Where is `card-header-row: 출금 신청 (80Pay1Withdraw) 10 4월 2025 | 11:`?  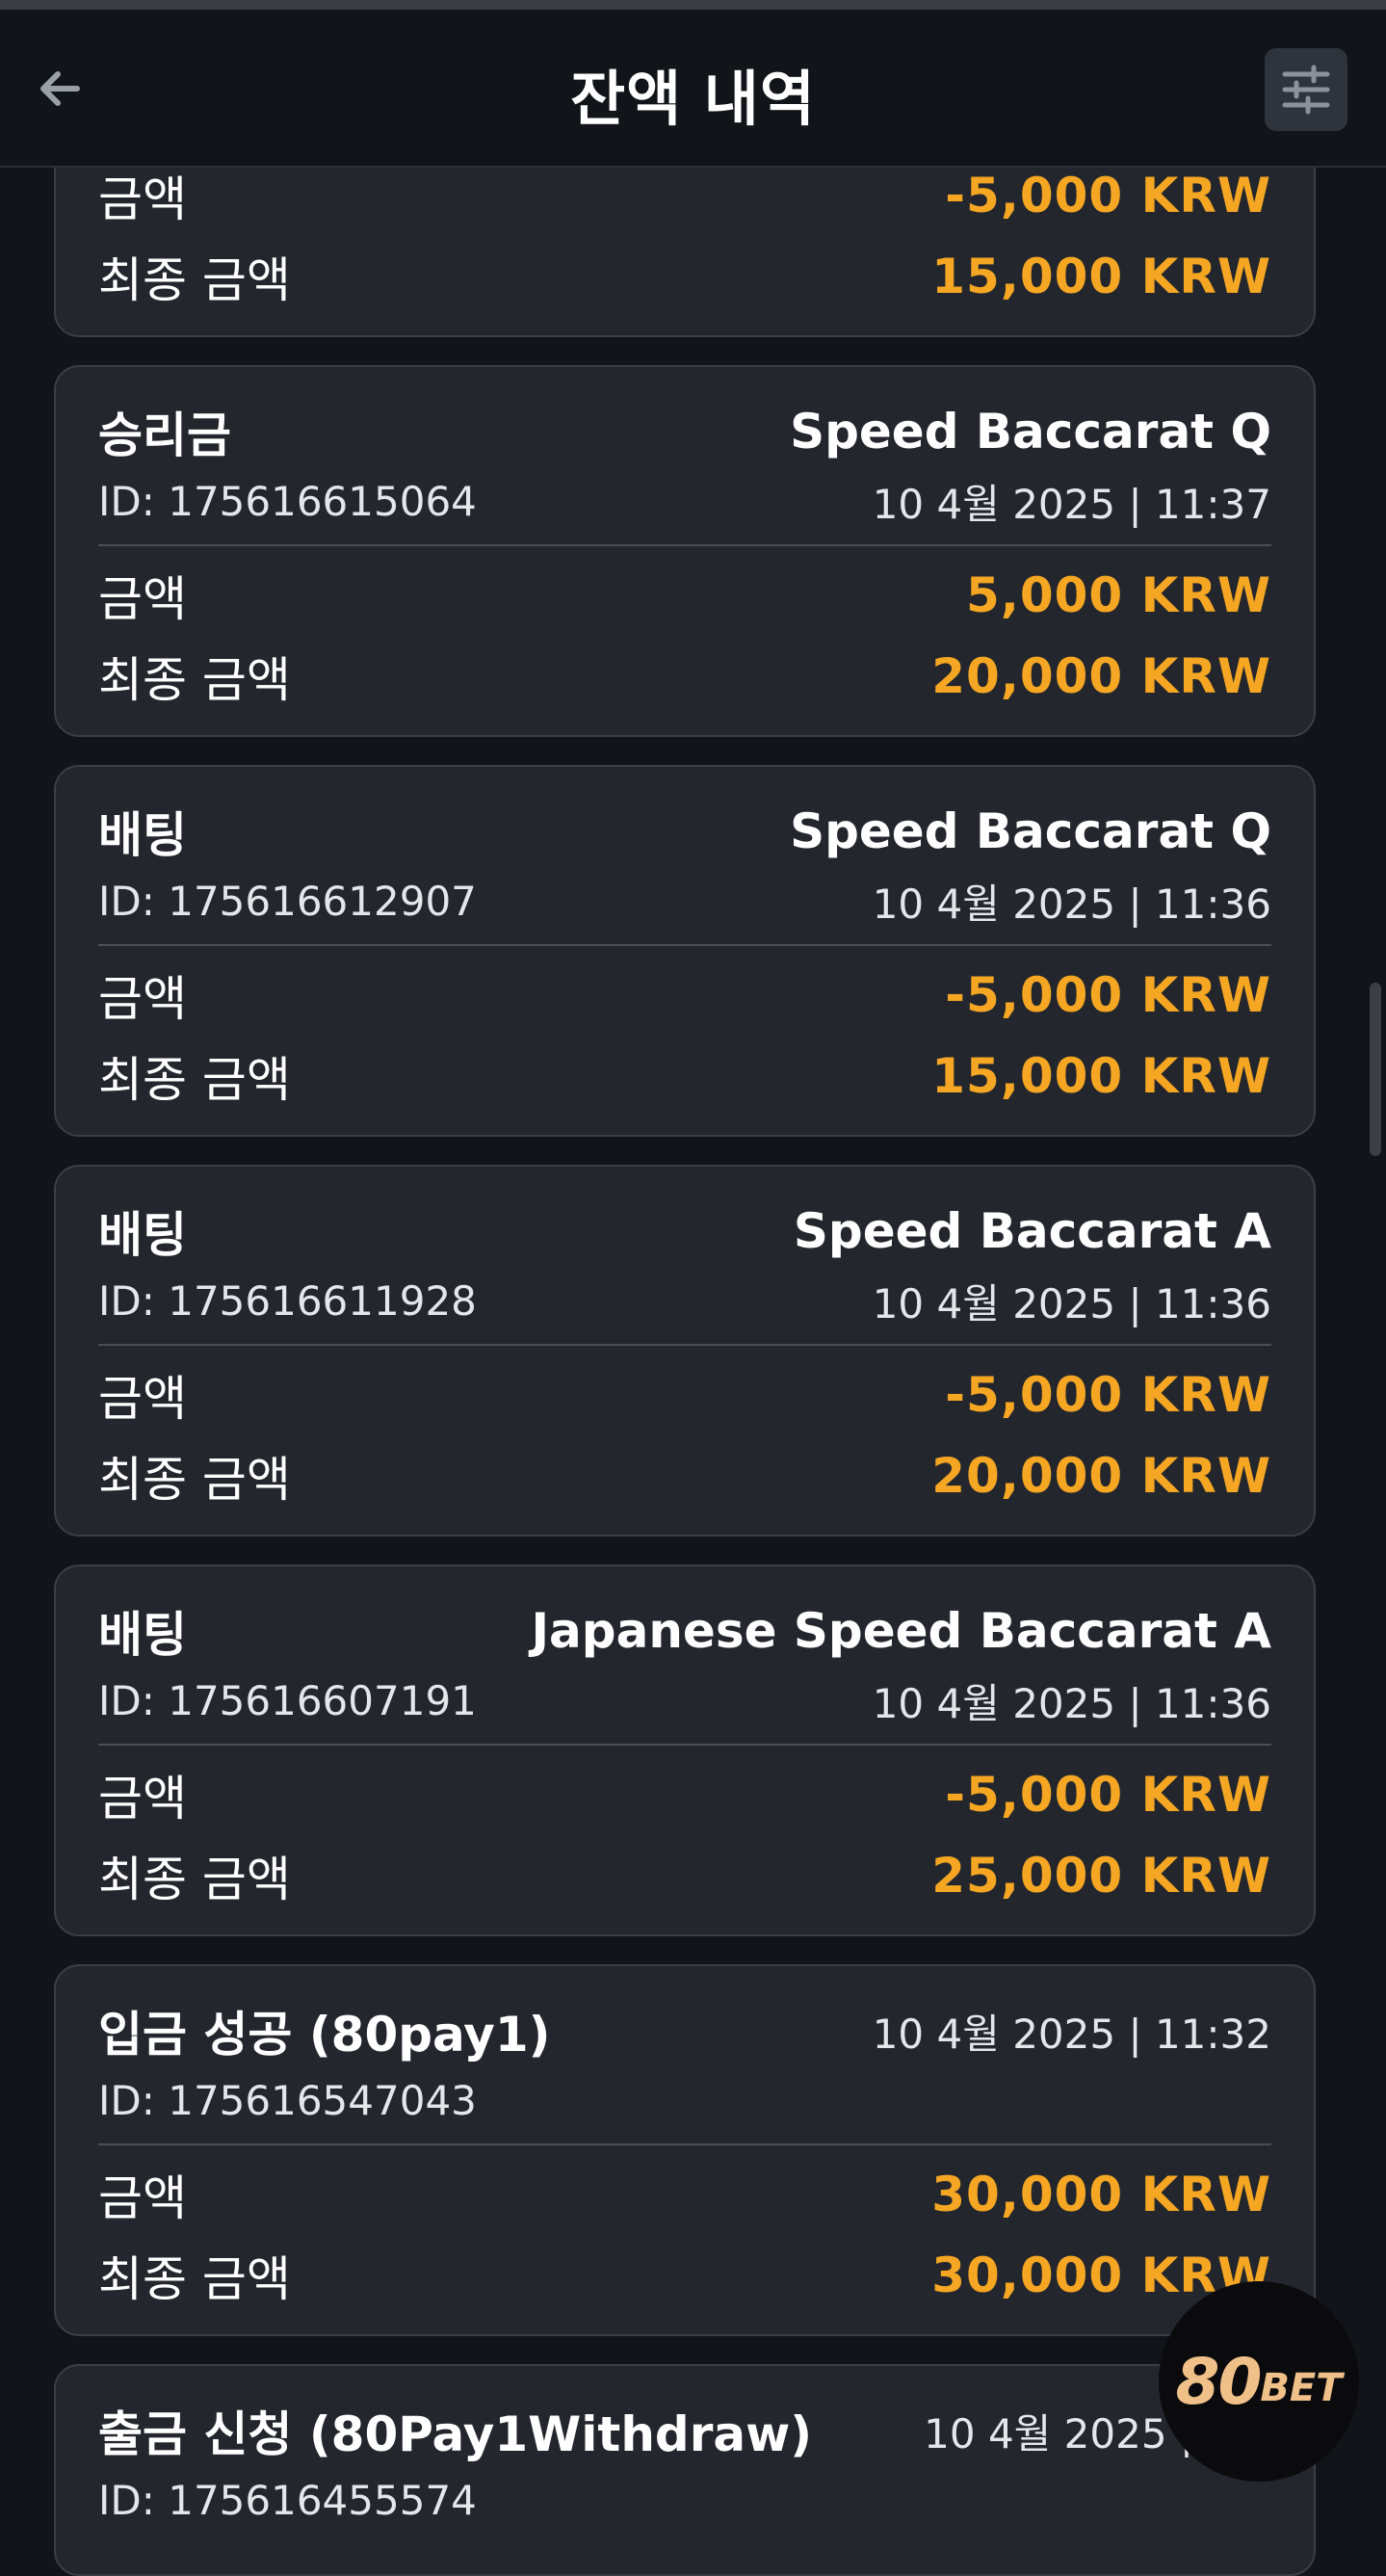
card-header-row: 출금 신청 (80Pay1Withdraw) 10 4월 2025 | 11: is located at coordinates (684, 2430).